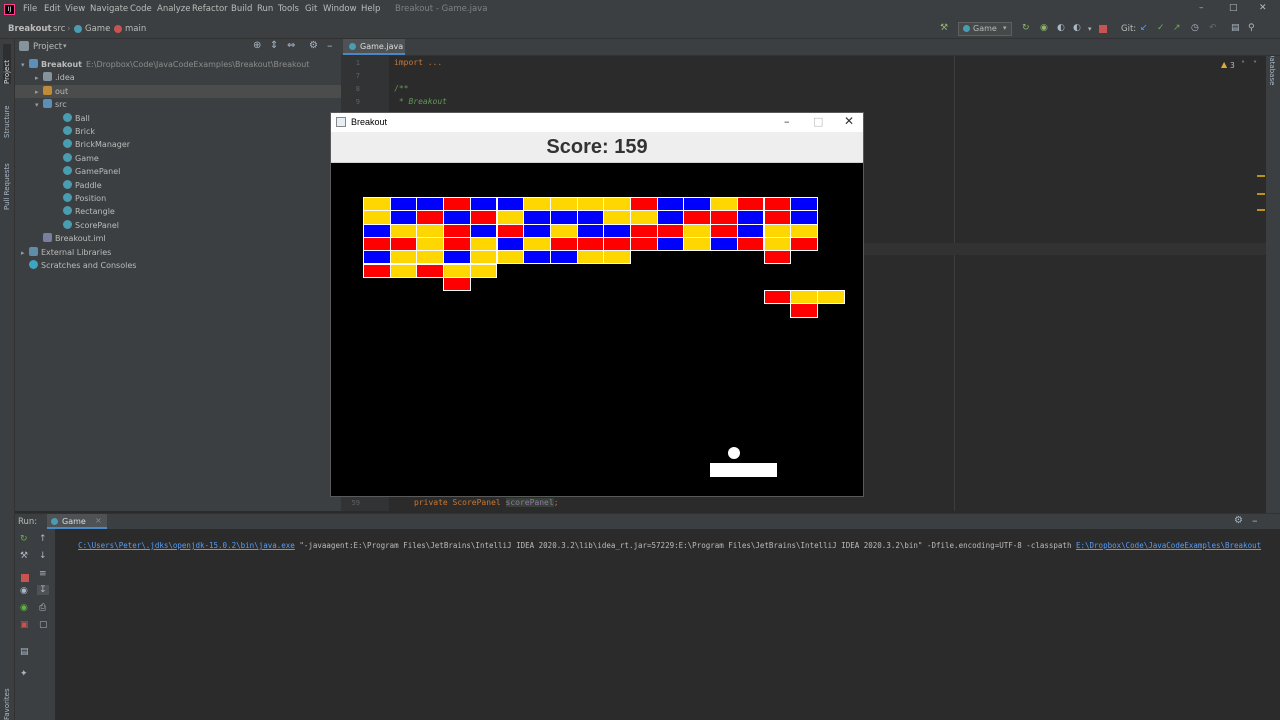 This screenshot has width=1280, height=720. I want to click on search-icon: ⚲, so click(1251, 28).